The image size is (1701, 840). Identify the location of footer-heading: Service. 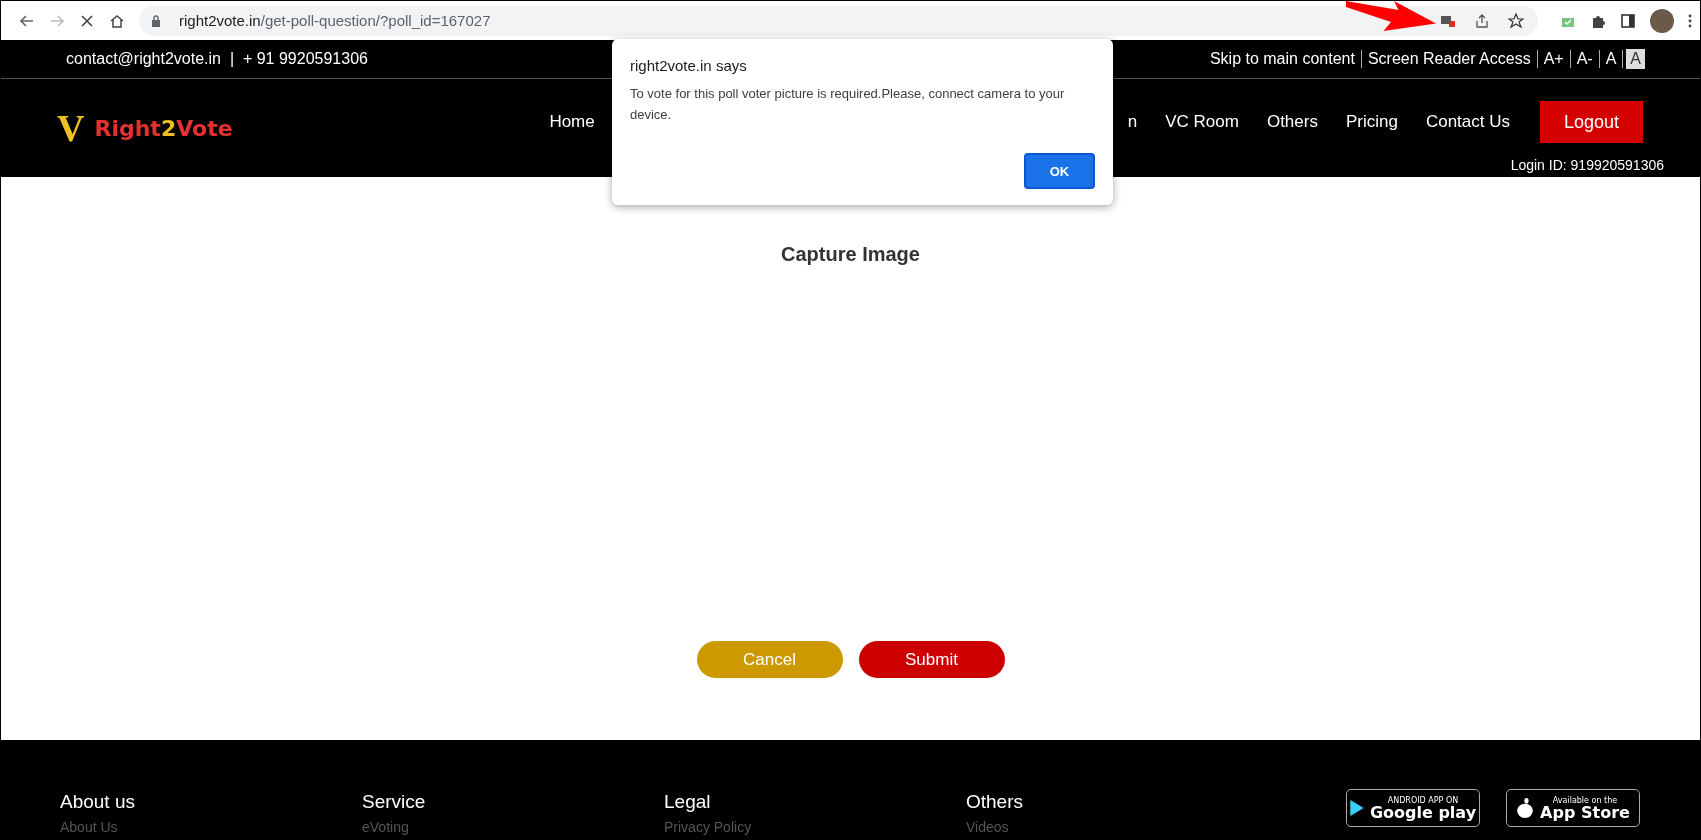
(394, 802).